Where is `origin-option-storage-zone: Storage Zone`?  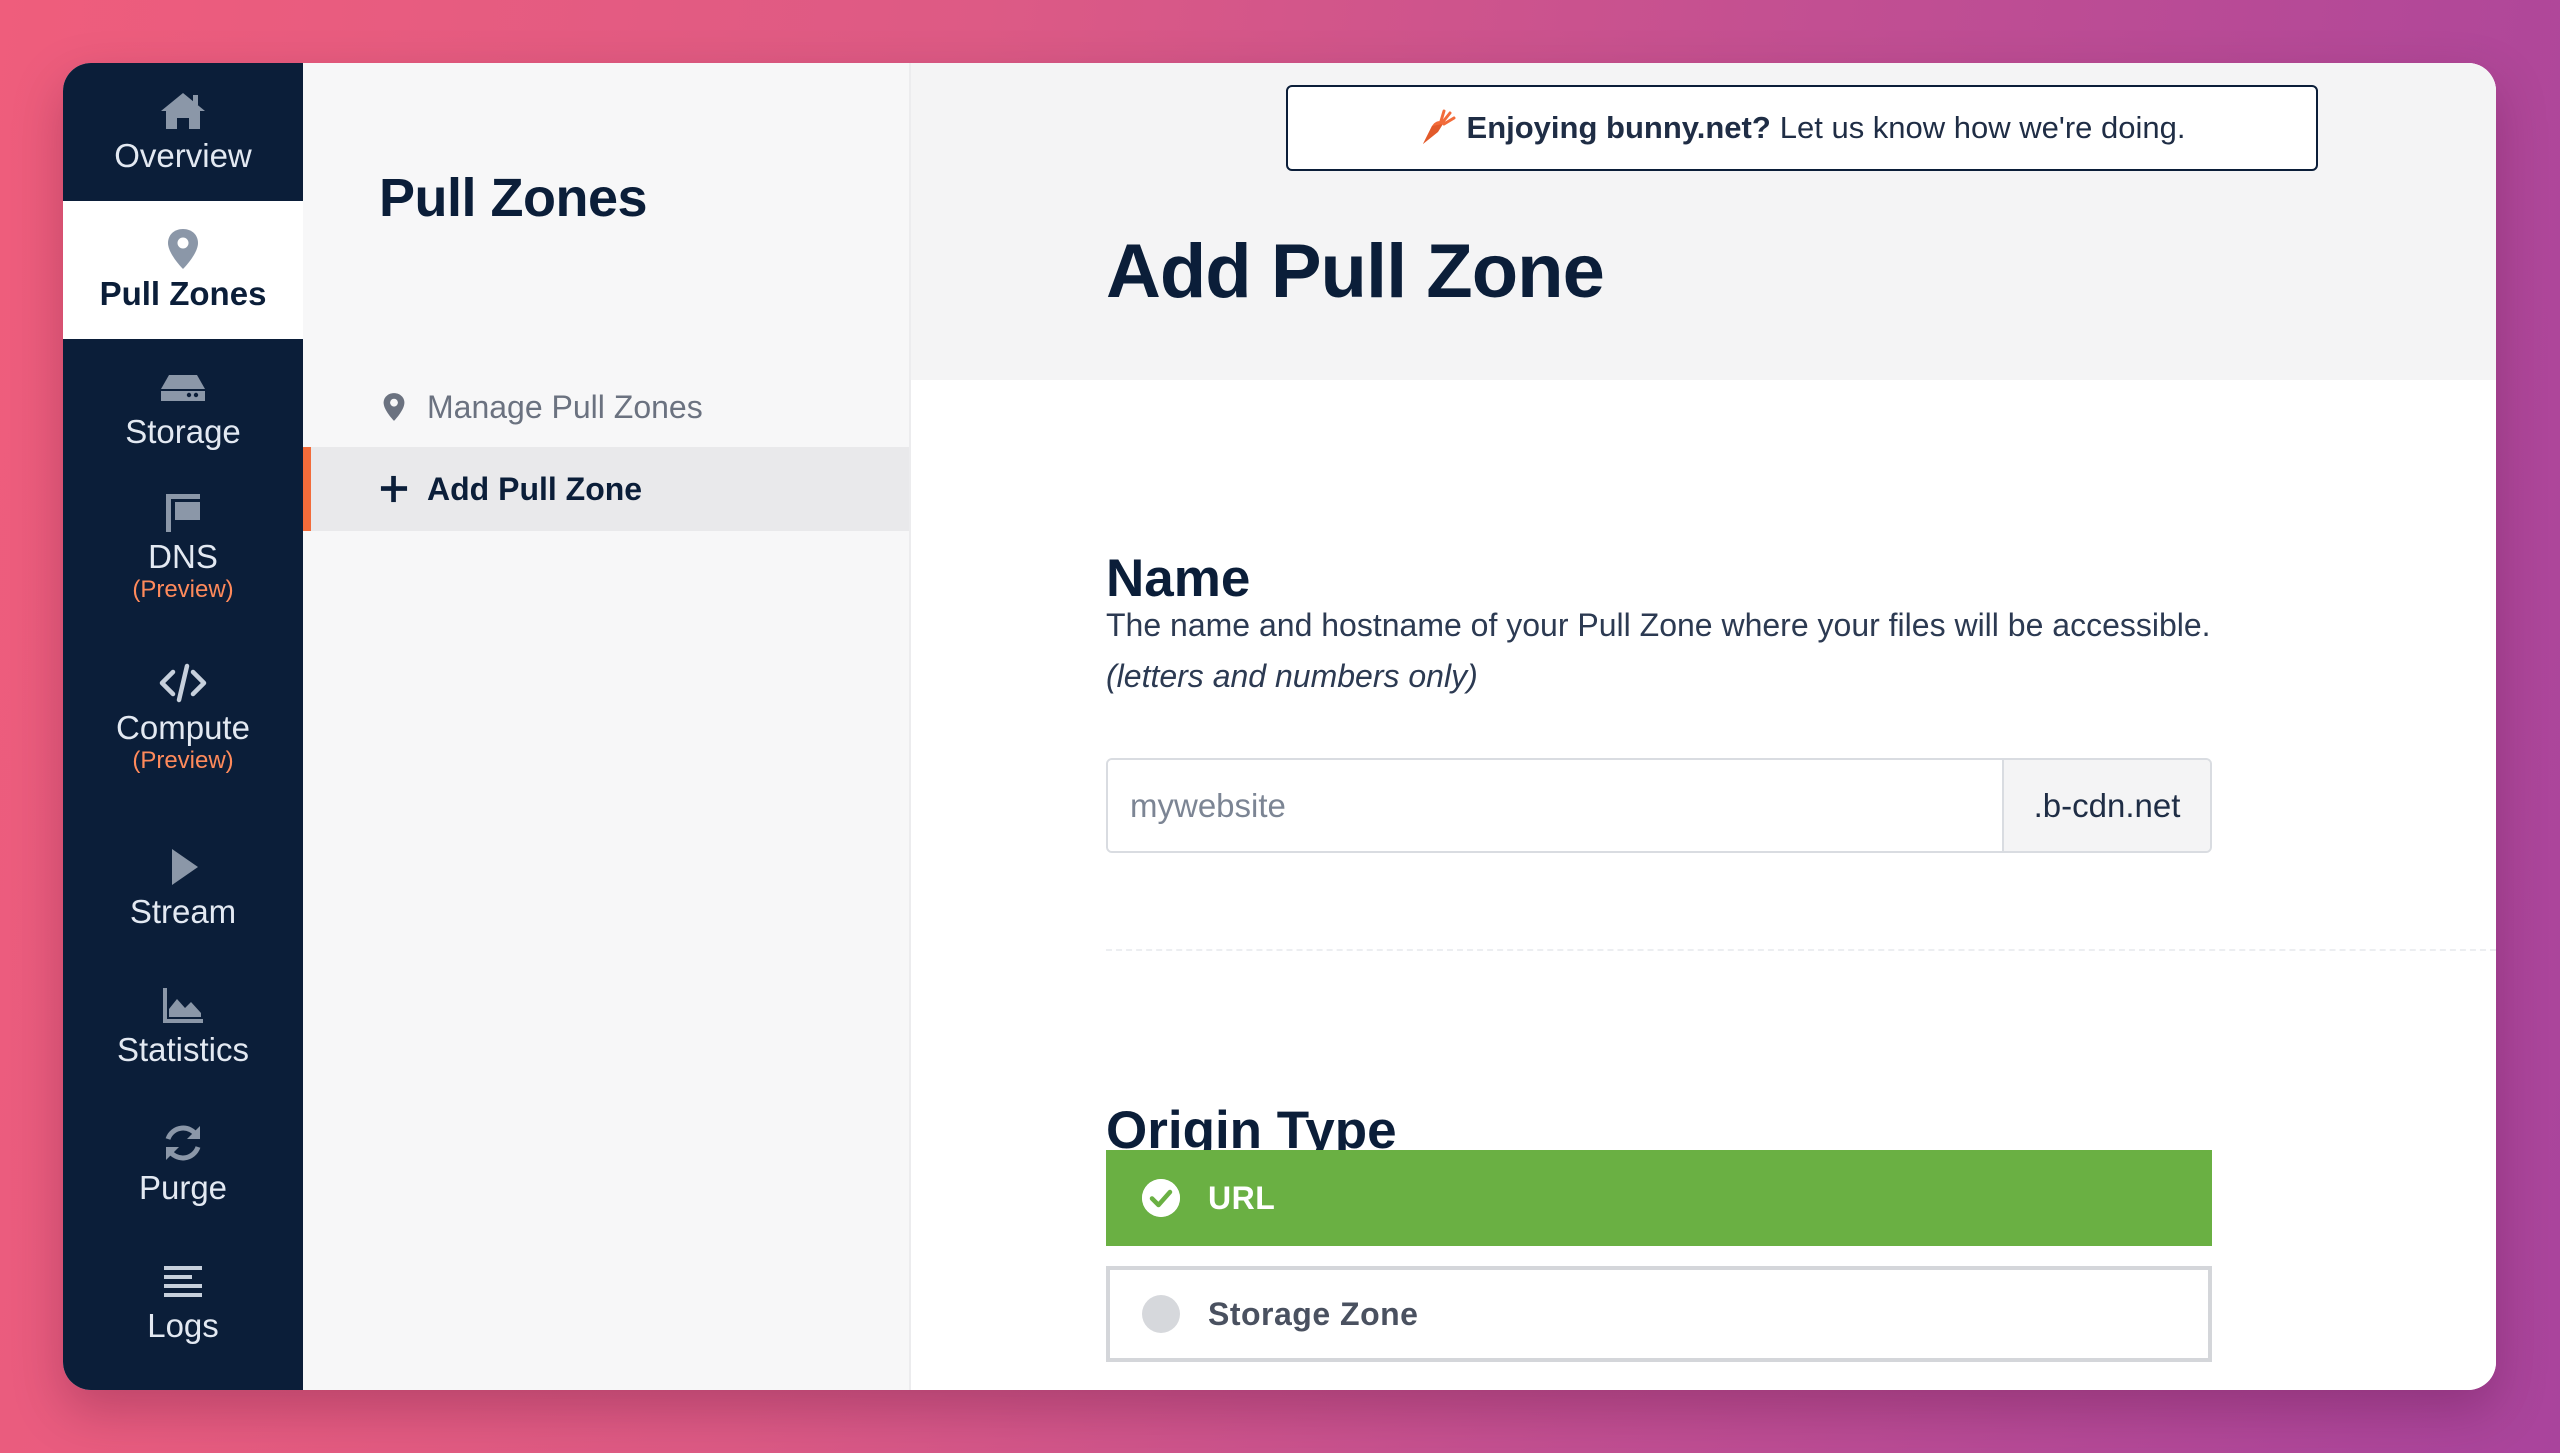
origin-option-storage-zone: Storage Zone is located at coordinates (1659, 1314).